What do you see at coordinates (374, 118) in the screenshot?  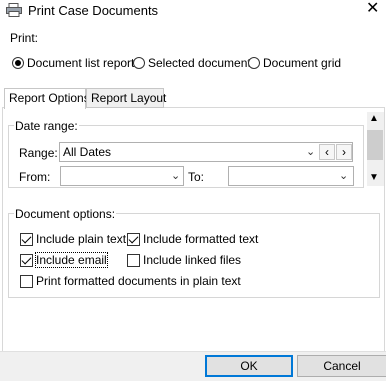 I see `scroll-up-icon: ▲` at bounding box center [374, 118].